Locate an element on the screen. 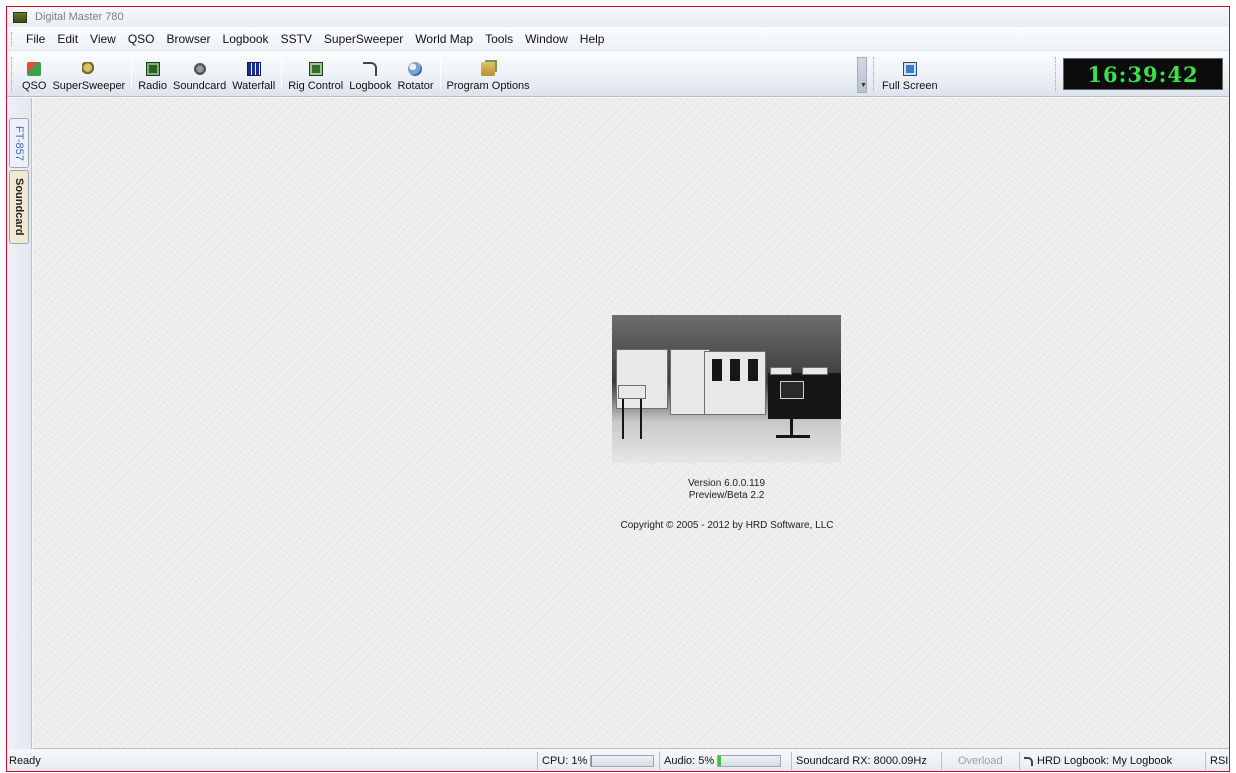 Image resolution: width=1236 pixels, height=773 pixels. logbook-button-label: Logbook is located at coordinates (370, 86).